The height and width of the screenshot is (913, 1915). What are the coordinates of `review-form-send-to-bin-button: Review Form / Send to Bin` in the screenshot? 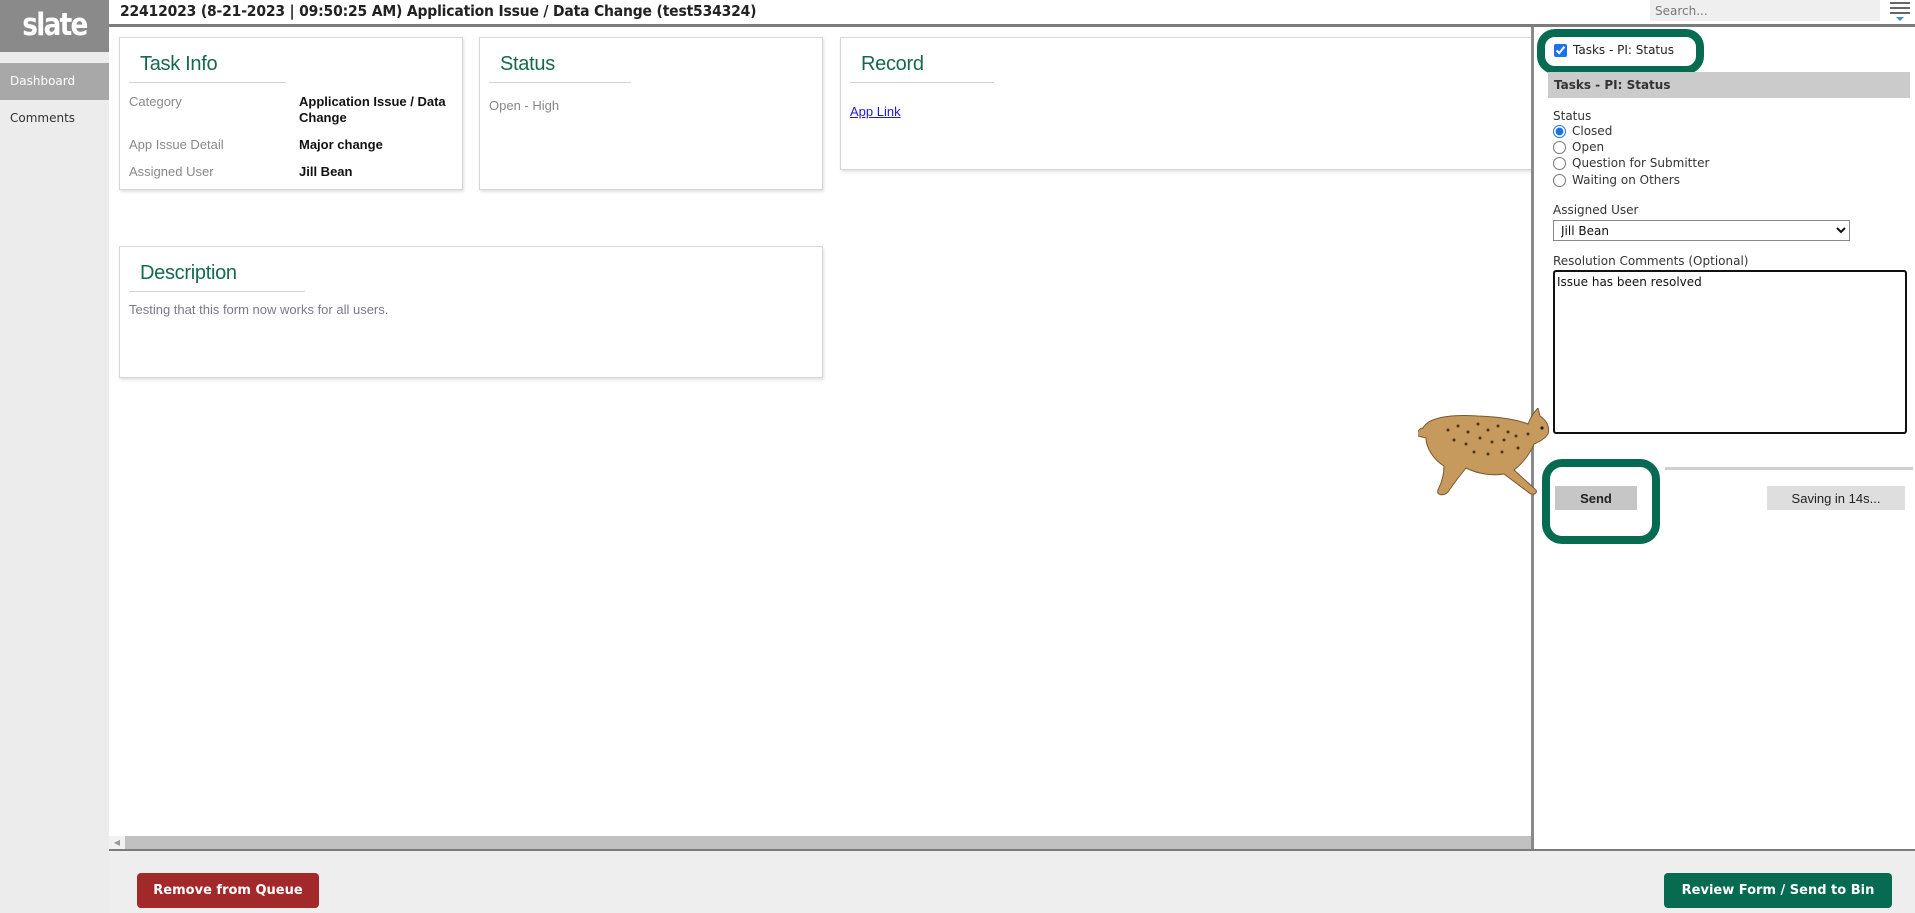 It's located at (1778, 890).